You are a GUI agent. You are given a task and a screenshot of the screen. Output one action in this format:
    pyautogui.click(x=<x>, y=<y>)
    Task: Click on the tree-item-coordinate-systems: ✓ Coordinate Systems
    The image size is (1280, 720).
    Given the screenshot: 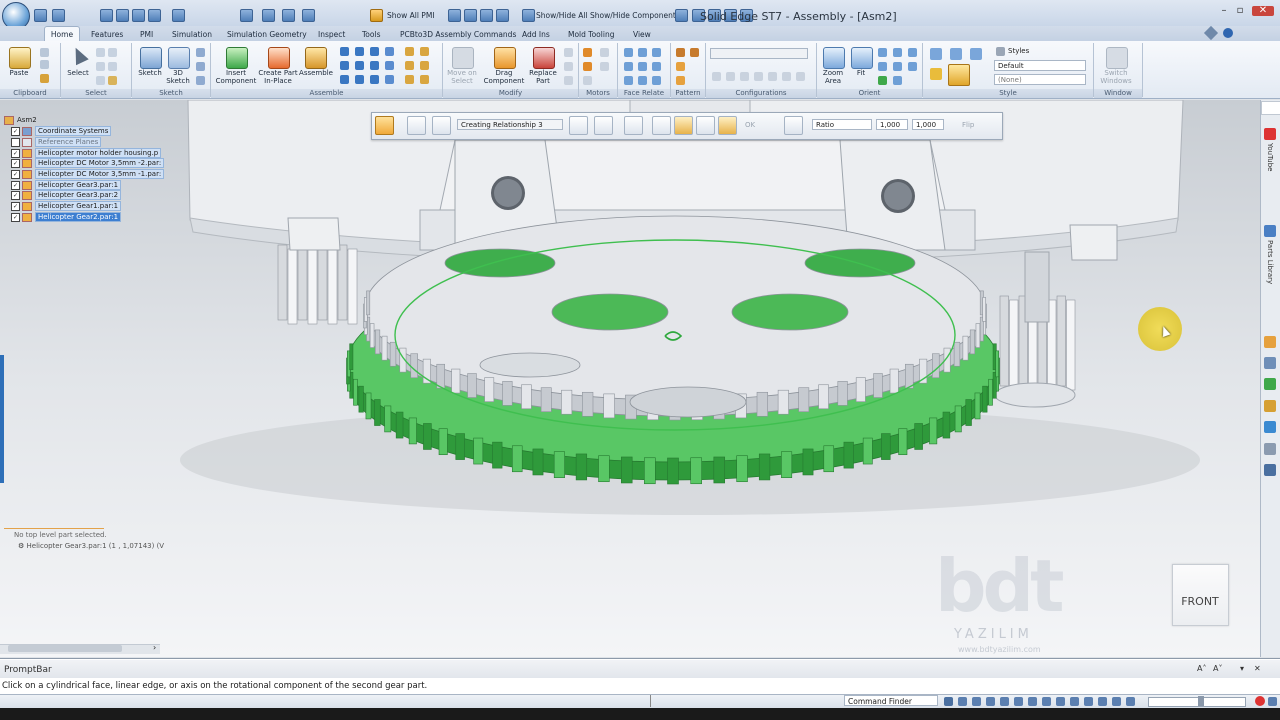 What is the action you would take?
    pyautogui.click(x=61, y=131)
    